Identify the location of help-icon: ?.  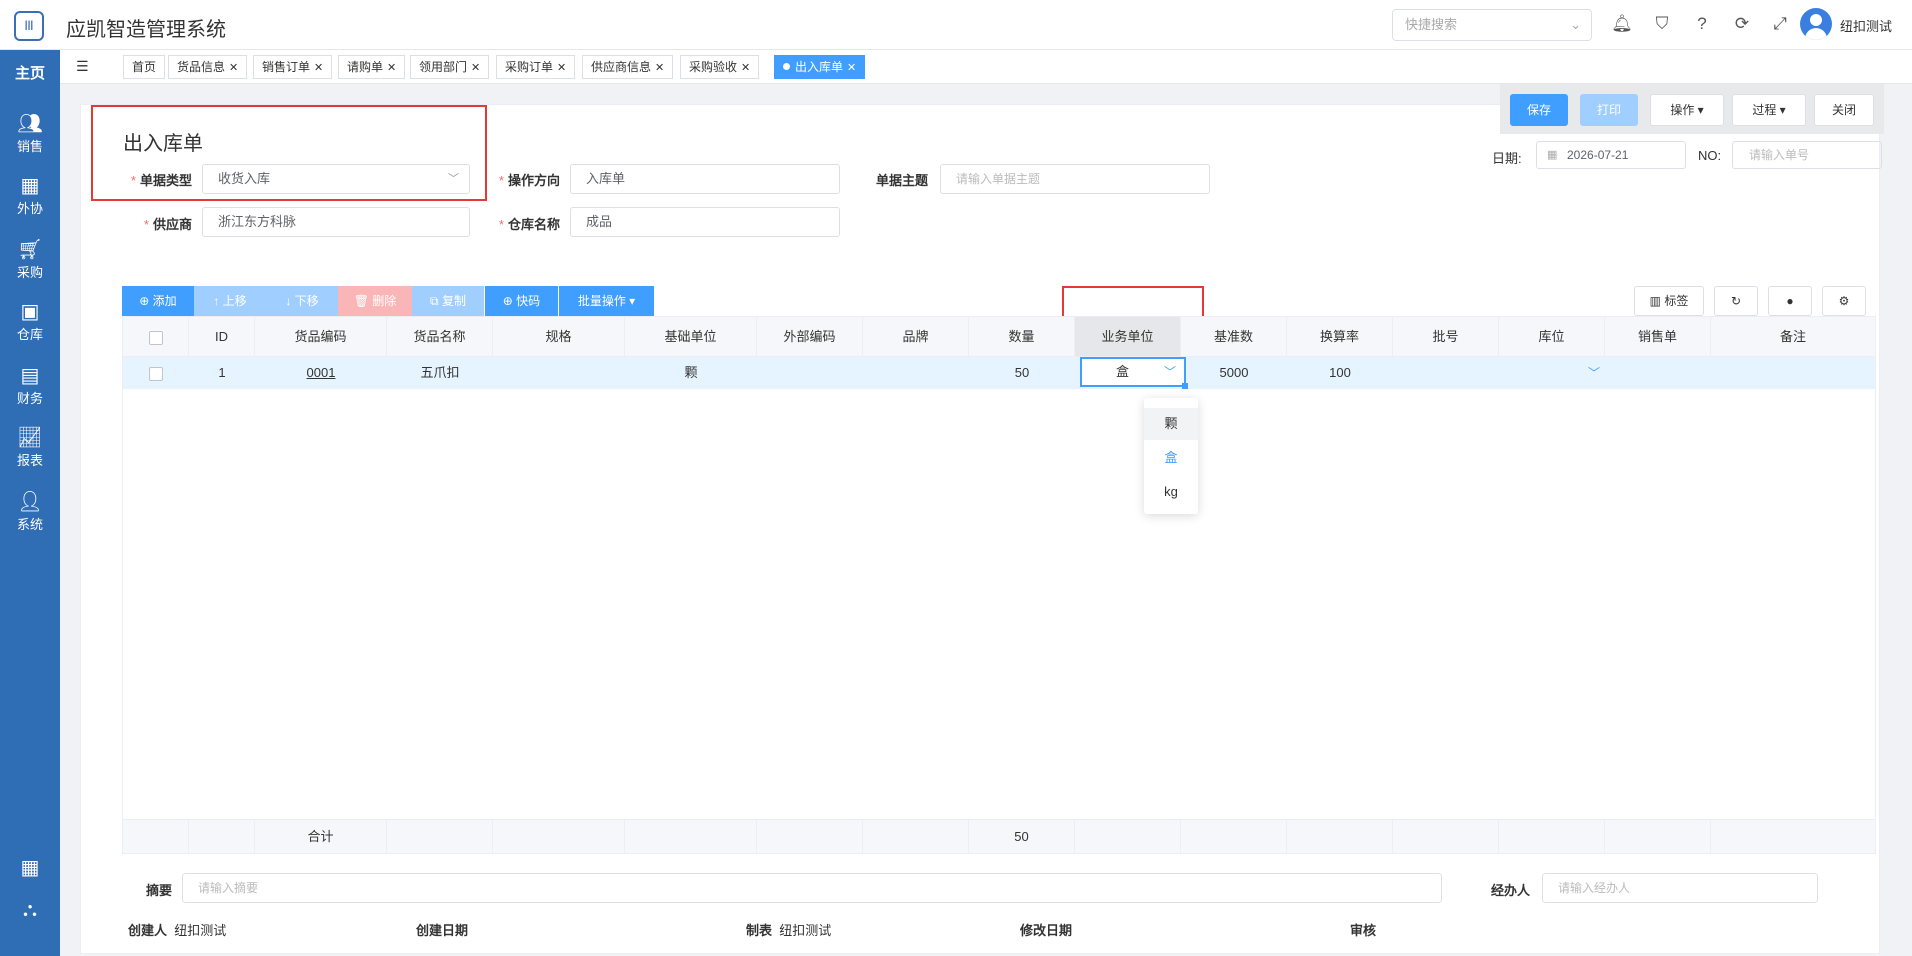
(1702, 24).